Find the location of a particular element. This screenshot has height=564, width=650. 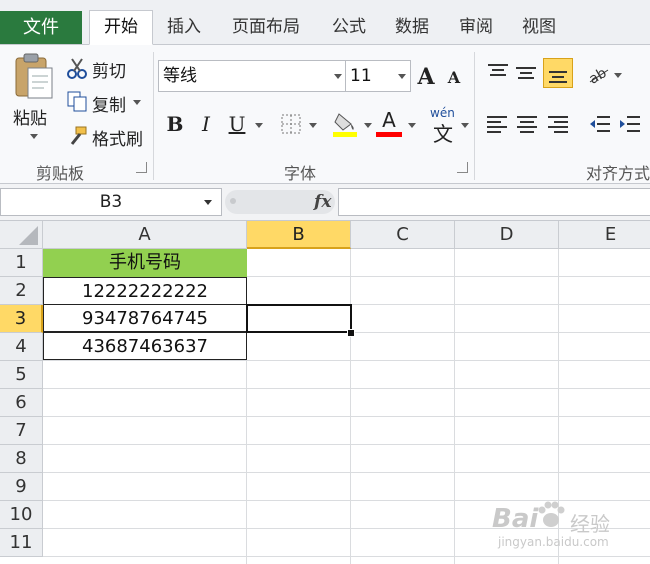

top-align-icon is located at coordinates (498, 72).